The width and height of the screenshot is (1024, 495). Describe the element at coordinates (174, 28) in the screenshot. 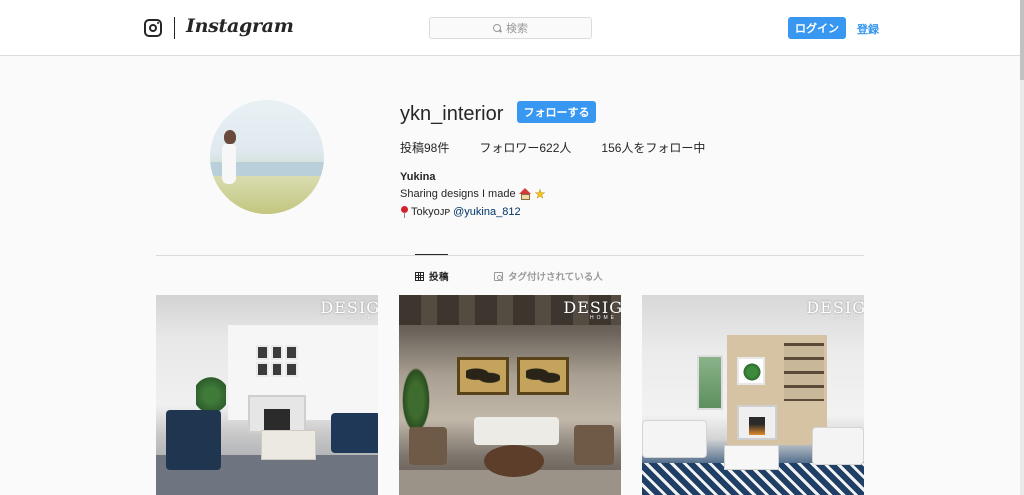

I see `logo-divider` at that location.